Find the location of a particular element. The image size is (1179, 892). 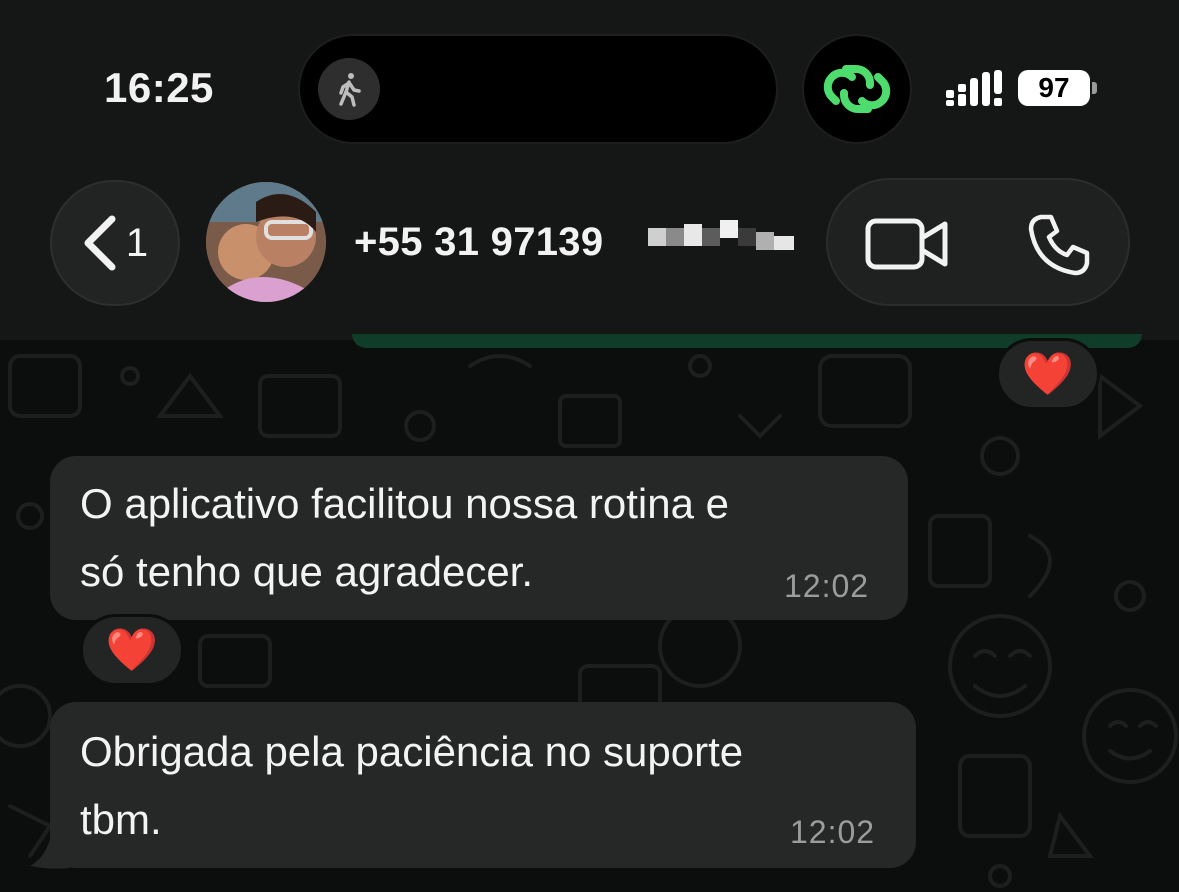

status-time: 16:25 is located at coordinates (159, 87).